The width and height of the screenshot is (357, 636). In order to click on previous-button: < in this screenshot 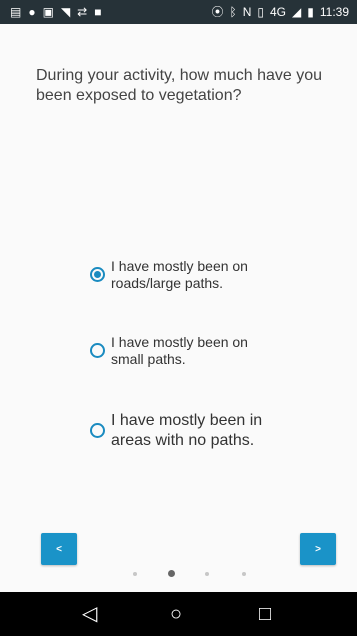, I will do `click(59, 549)`.